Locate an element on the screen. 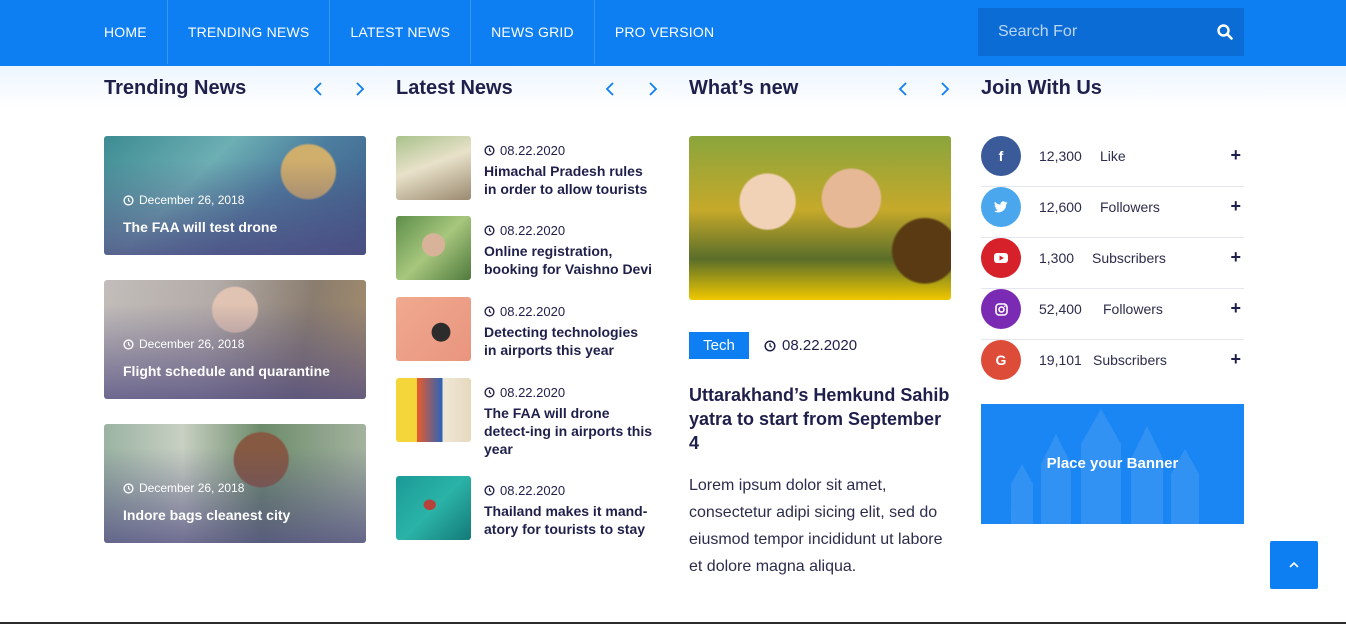 The image size is (1346, 624). google-plus-icon: G is located at coordinates (1001, 360).